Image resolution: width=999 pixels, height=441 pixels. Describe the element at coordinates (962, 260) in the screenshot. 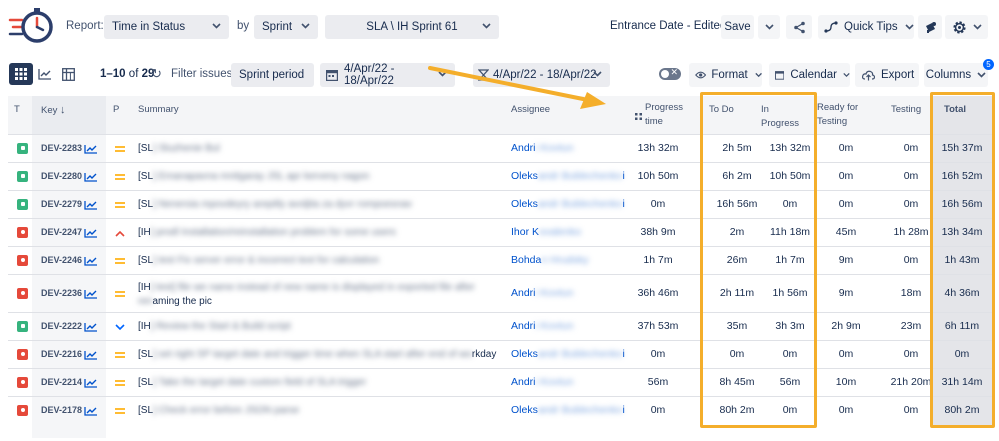

I see `highlight-total` at that location.